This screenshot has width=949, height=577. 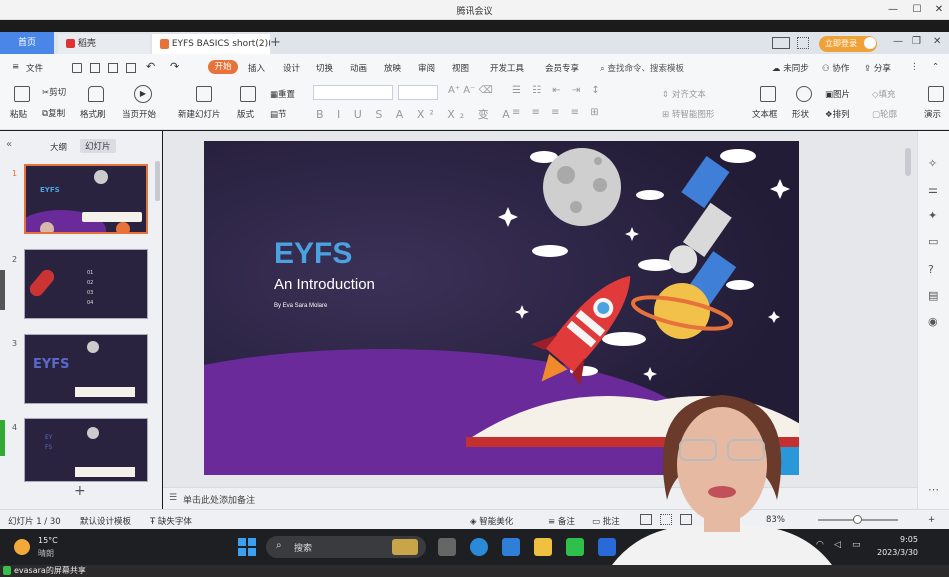 I want to click on new-tab-button: +, so click(x=277, y=43).